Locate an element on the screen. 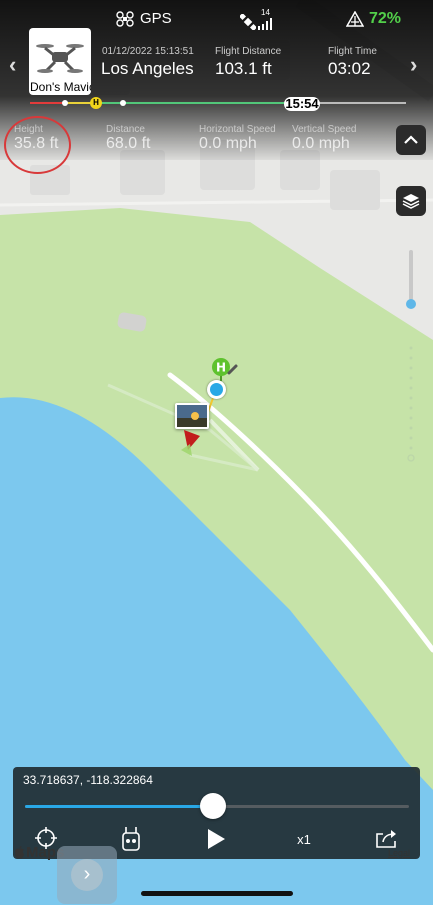 This screenshot has height=905, width=433. gps-status: GPS is located at coordinates (144, 18).